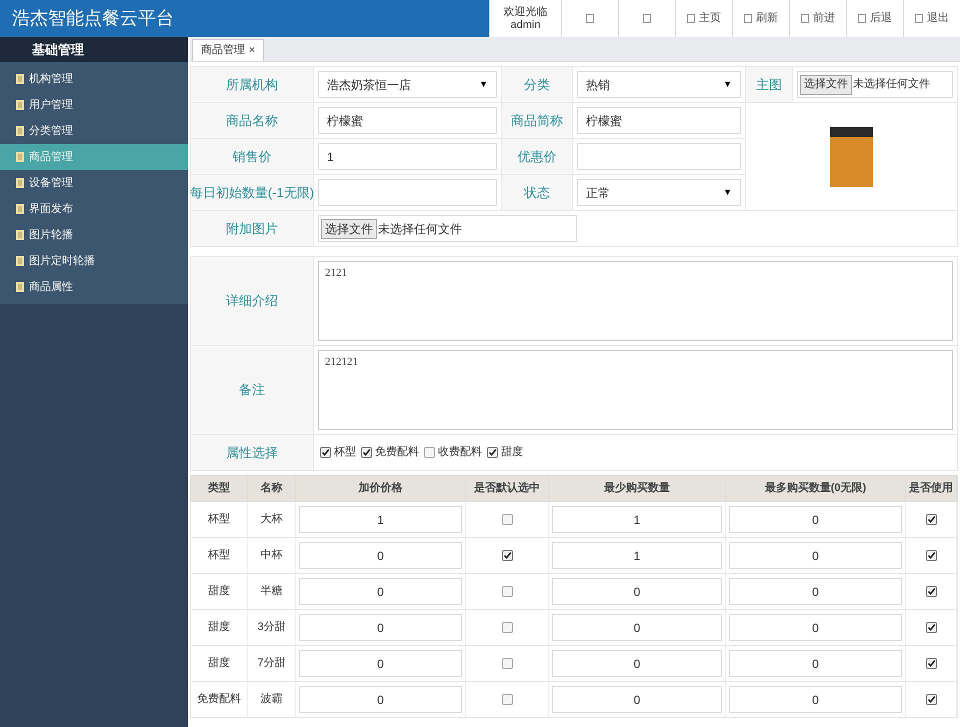  What do you see at coordinates (94, 261) in the screenshot?
I see `sidebar-item: 图片定时轮播` at bounding box center [94, 261].